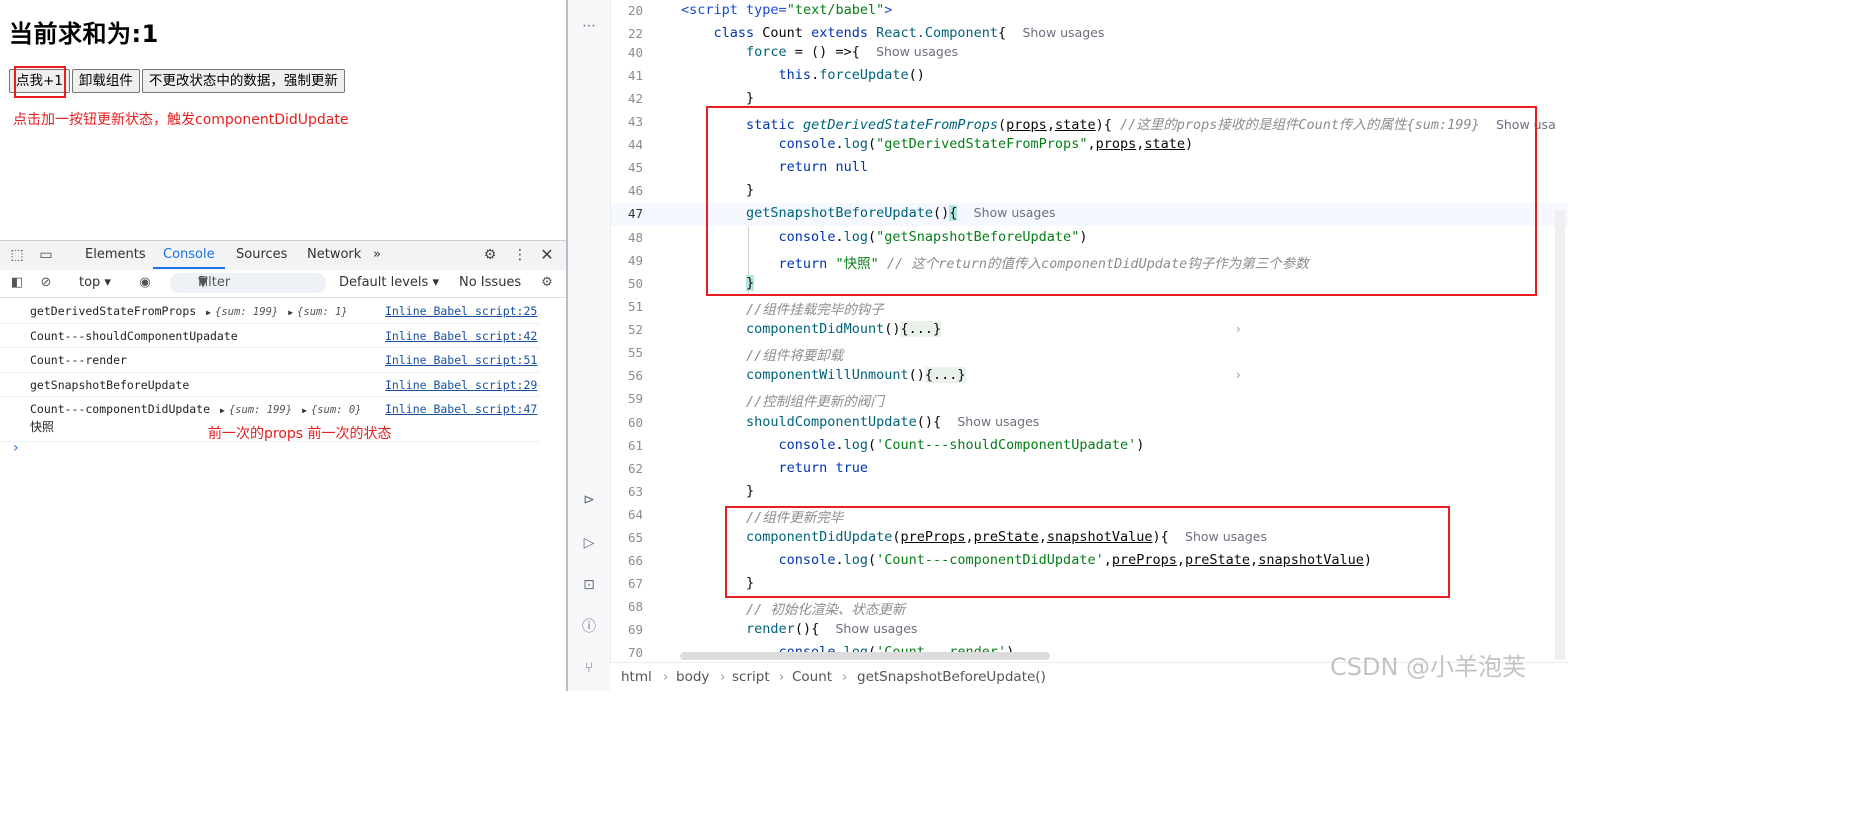 This screenshot has width=1868, height=823. Describe the element at coordinates (1121, 201) in the screenshot. I see `annotation-box-derived-snapshot` at that location.